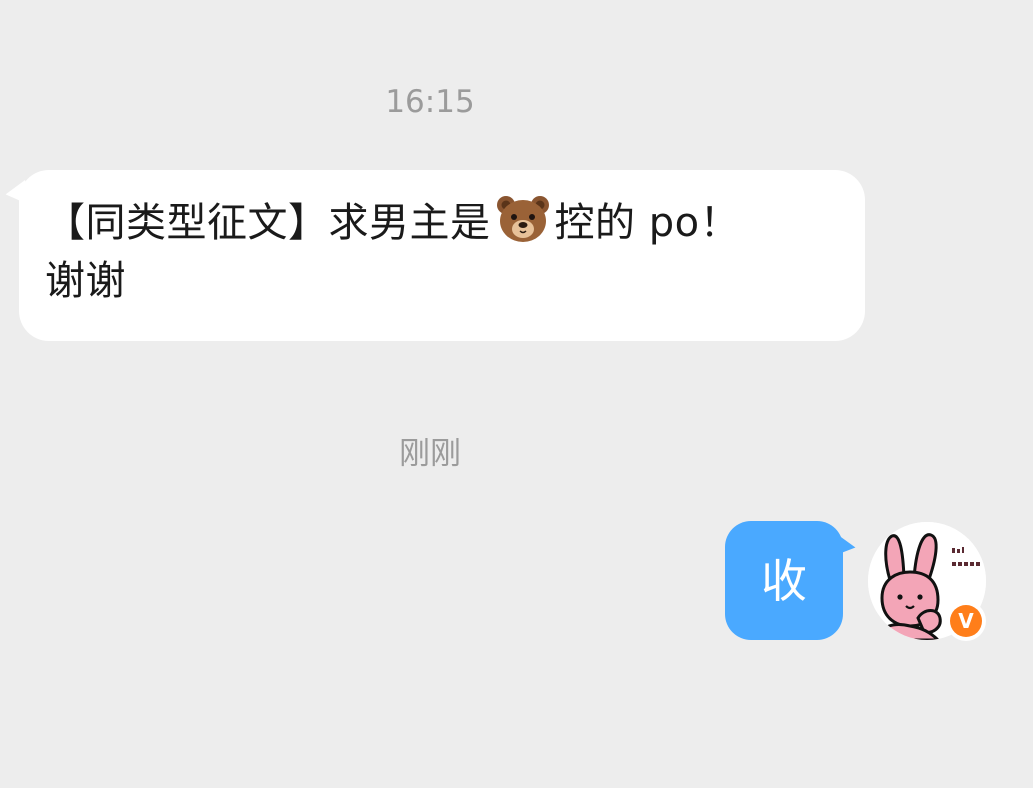  What do you see at coordinates (784, 580) in the screenshot?
I see `outgoing-message-text: 收` at bounding box center [784, 580].